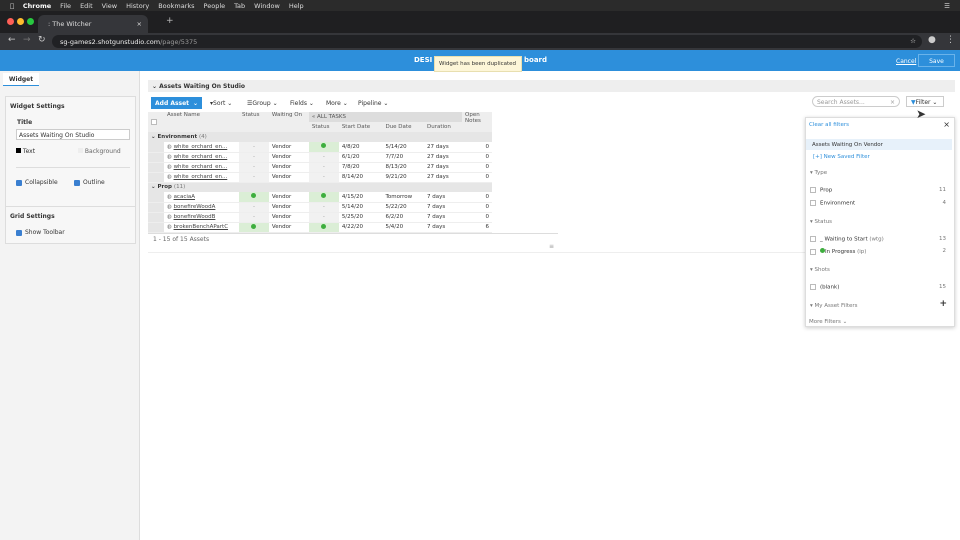 Image resolution: width=960 pixels, height=540 pixels. What do you see at coordinates (361, 207) in the screenshot?
I see `start-date-cell: 5/14/20` at bounding box center [361, 207].